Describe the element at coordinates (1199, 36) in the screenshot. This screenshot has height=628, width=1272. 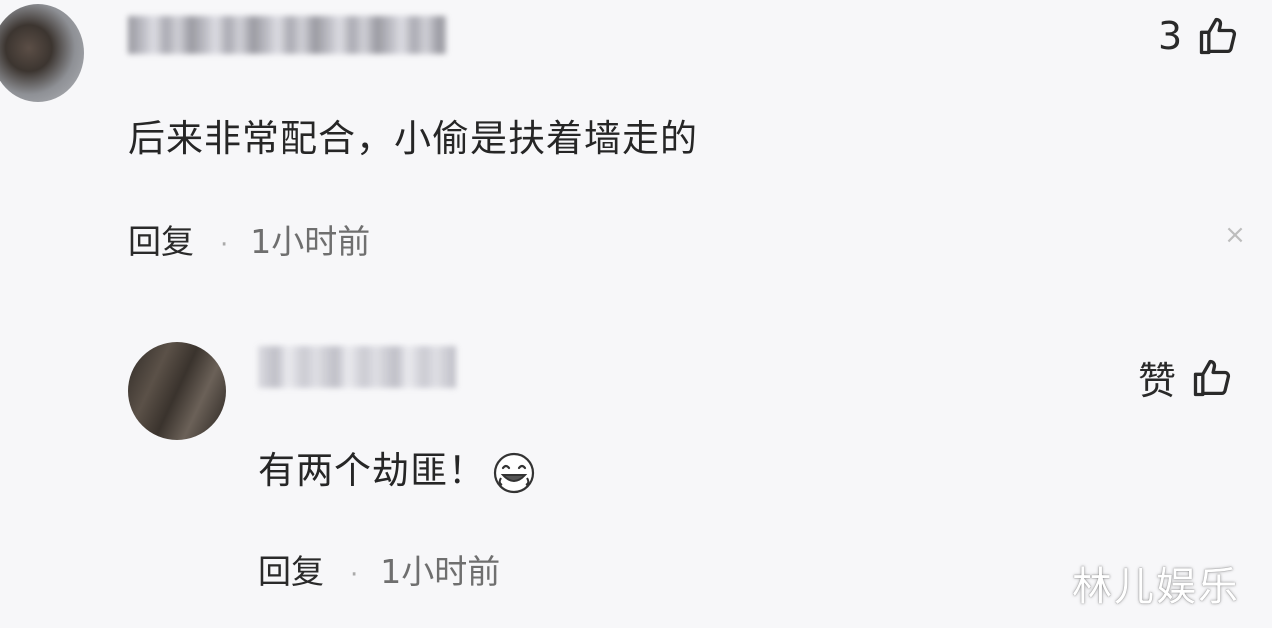
I see `like-button: 3` at that location.